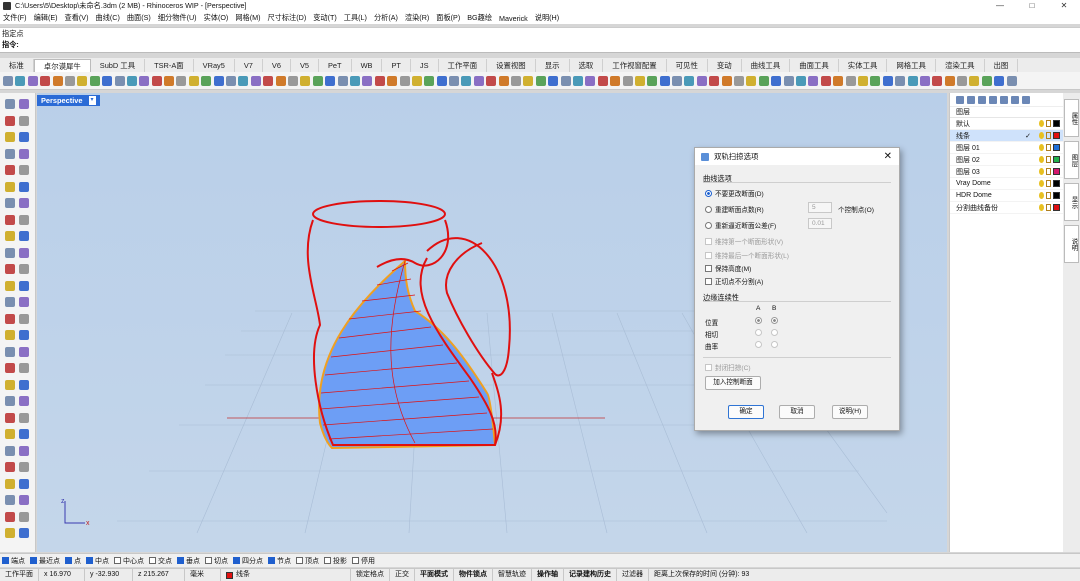 The image size is (1080, 581). What do you see at coordinates (402, 575) in the screenshot?
I see `status-toggle-button: 正交` at bounding box center [402, 575].